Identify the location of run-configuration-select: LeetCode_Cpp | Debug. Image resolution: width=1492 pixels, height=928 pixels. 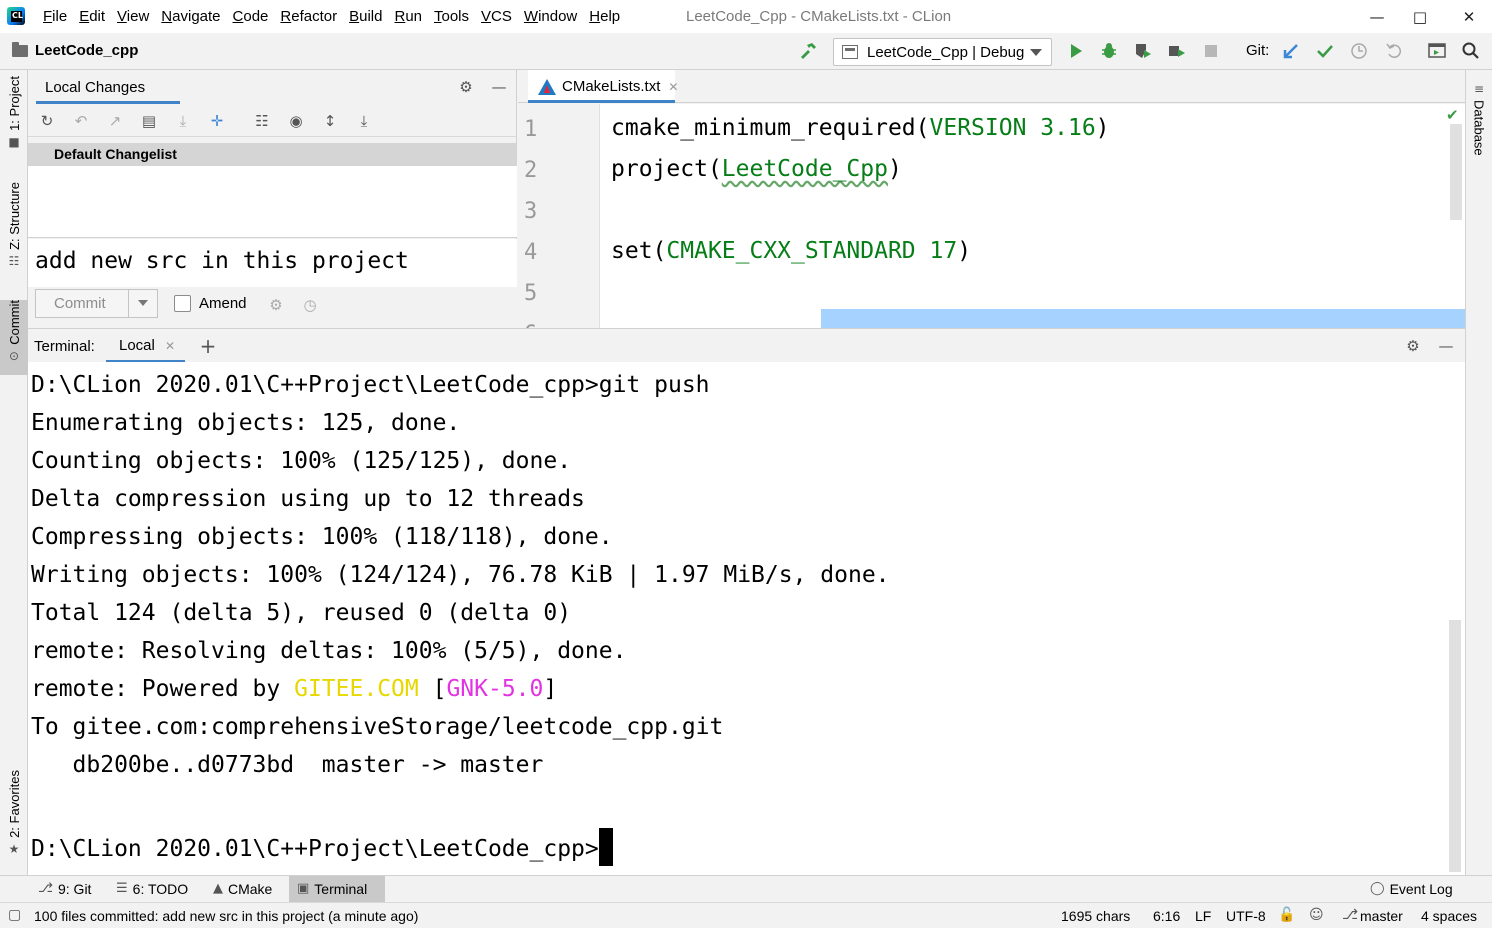
(942, 52).